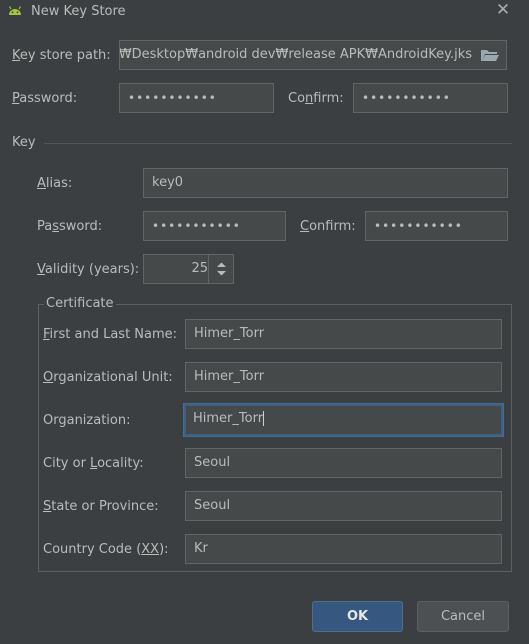 This screenshot has height=644, width=529. Describe the element at coordinates (343, 463) in the screenshot. I see `city-input: Seoul` at that location.